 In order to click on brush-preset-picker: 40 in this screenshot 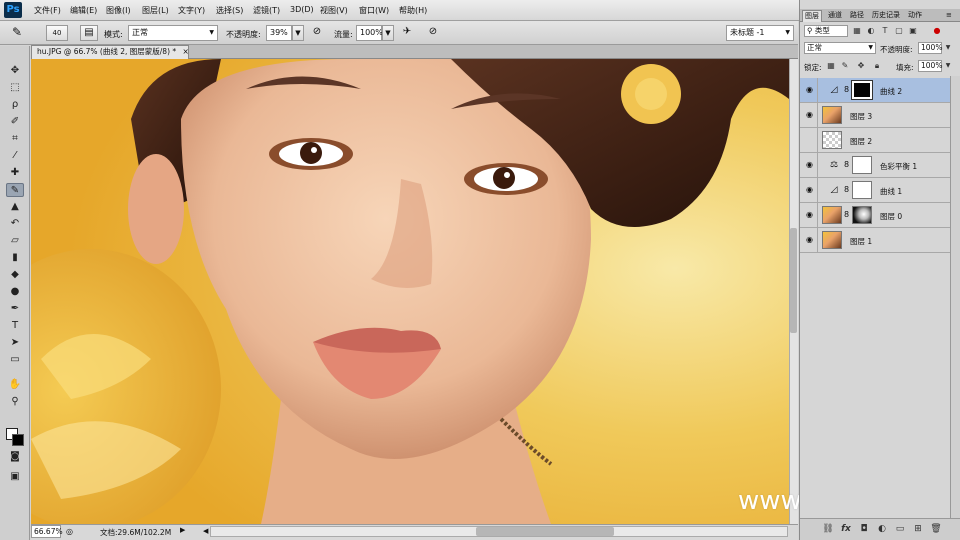, I will do `click(57, 33)`.